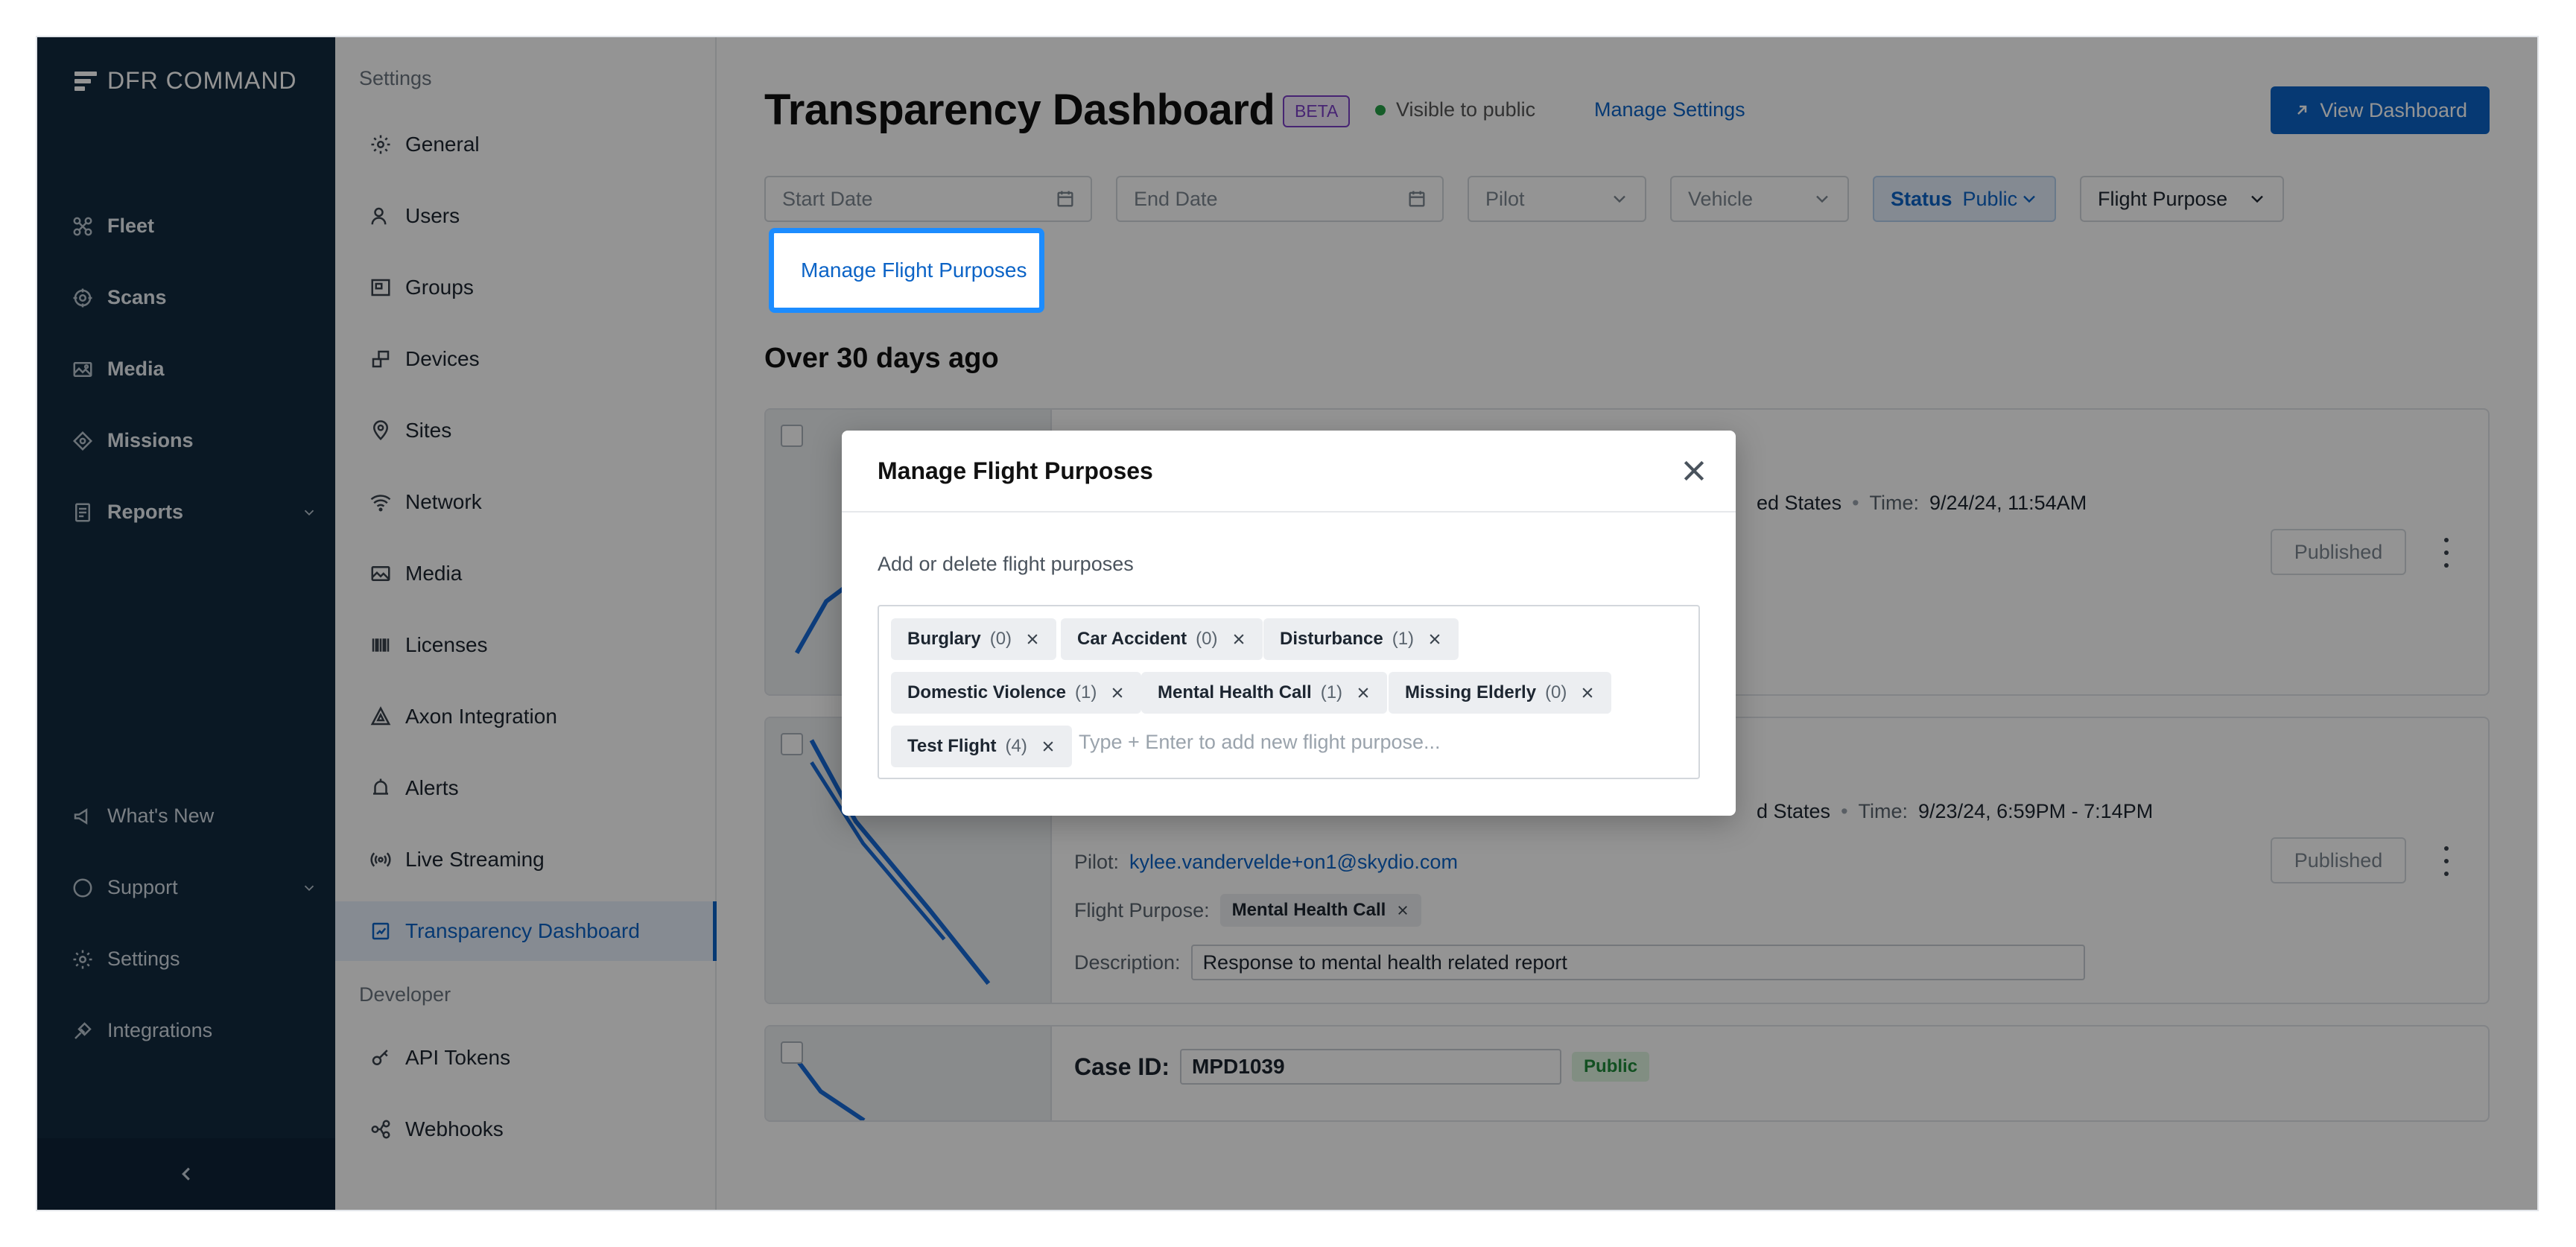 The width and height of the screenshot is (2576, 1247). I want to click on flight-purpose-tag-missing-elderly: Missing Elderly (0), so click(1501, 693).